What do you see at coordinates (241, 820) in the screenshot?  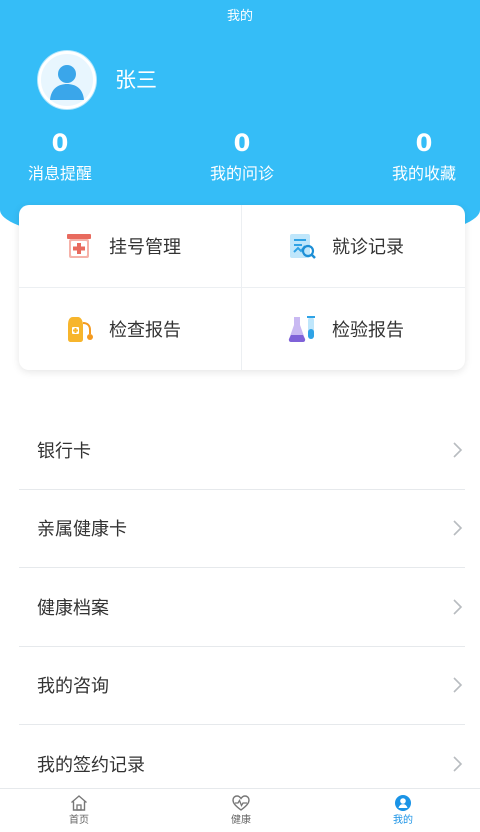 I see `tab-label: 健康` at bounding box center [241, 820].